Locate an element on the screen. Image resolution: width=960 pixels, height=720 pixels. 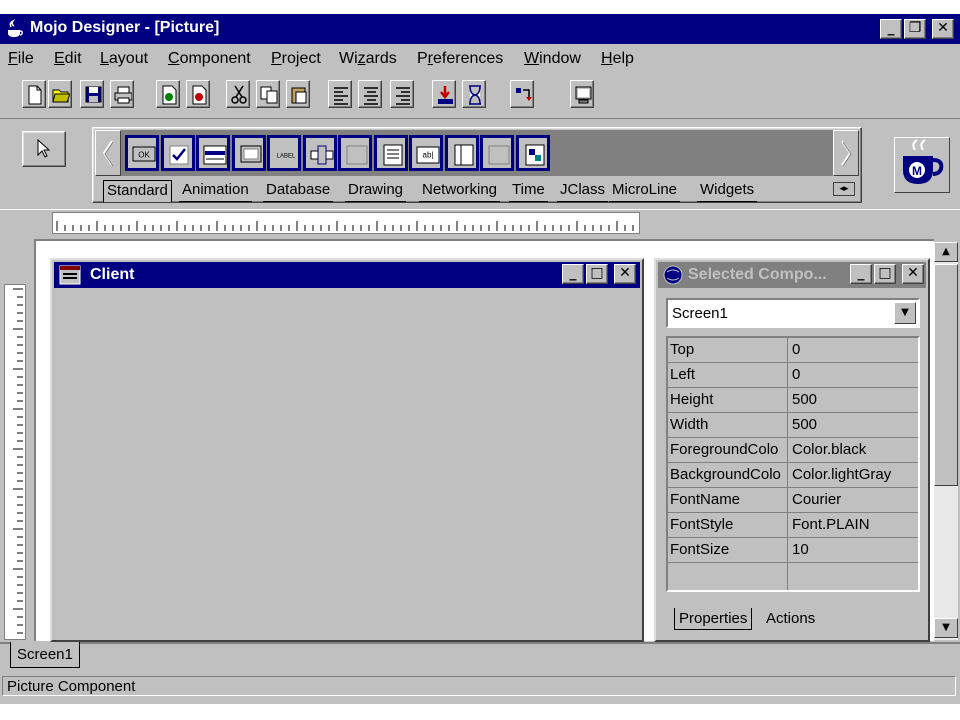
property-row: Width 500 is located at coordinates (793, 425).